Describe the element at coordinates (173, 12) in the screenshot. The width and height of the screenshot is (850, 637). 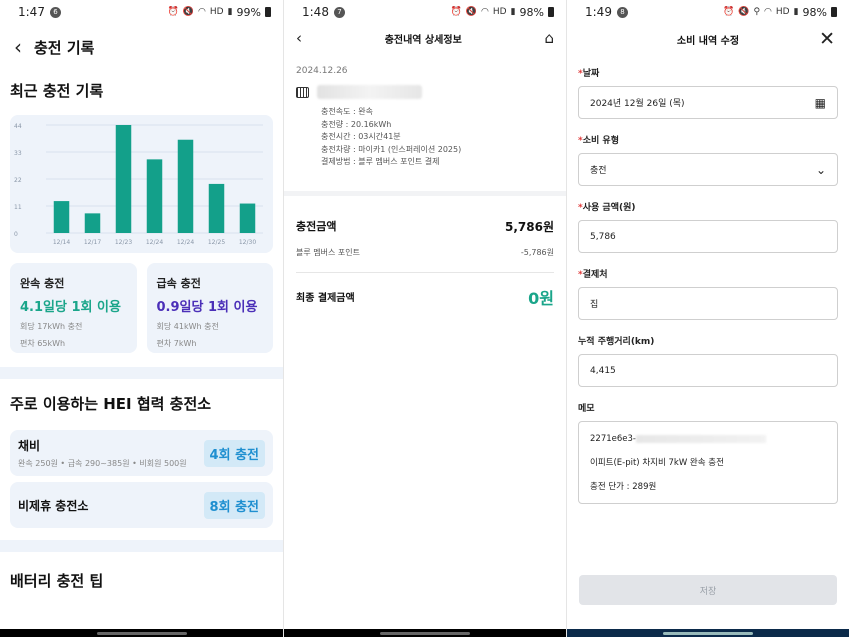
I see `alarm-icon: ⏰` at that location.